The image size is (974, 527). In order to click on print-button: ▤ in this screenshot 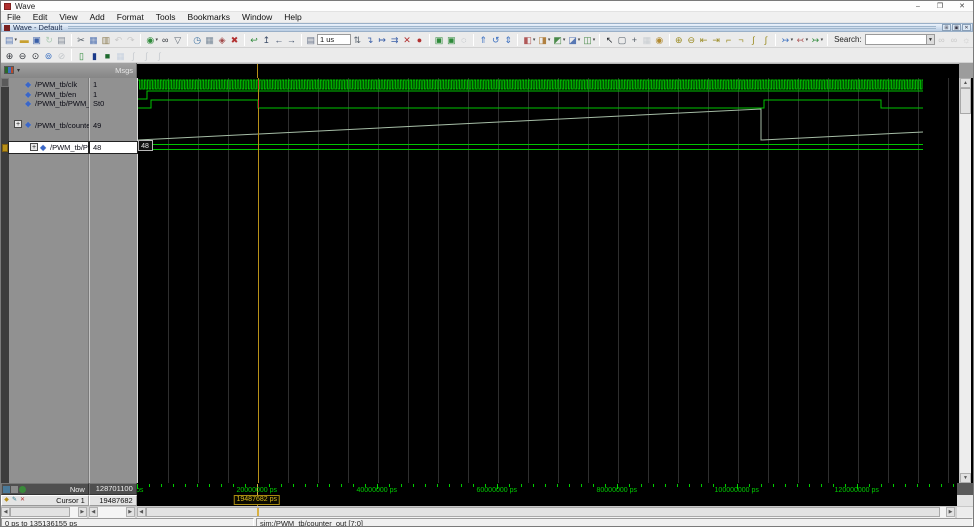, I will do `click(61, 39)`.